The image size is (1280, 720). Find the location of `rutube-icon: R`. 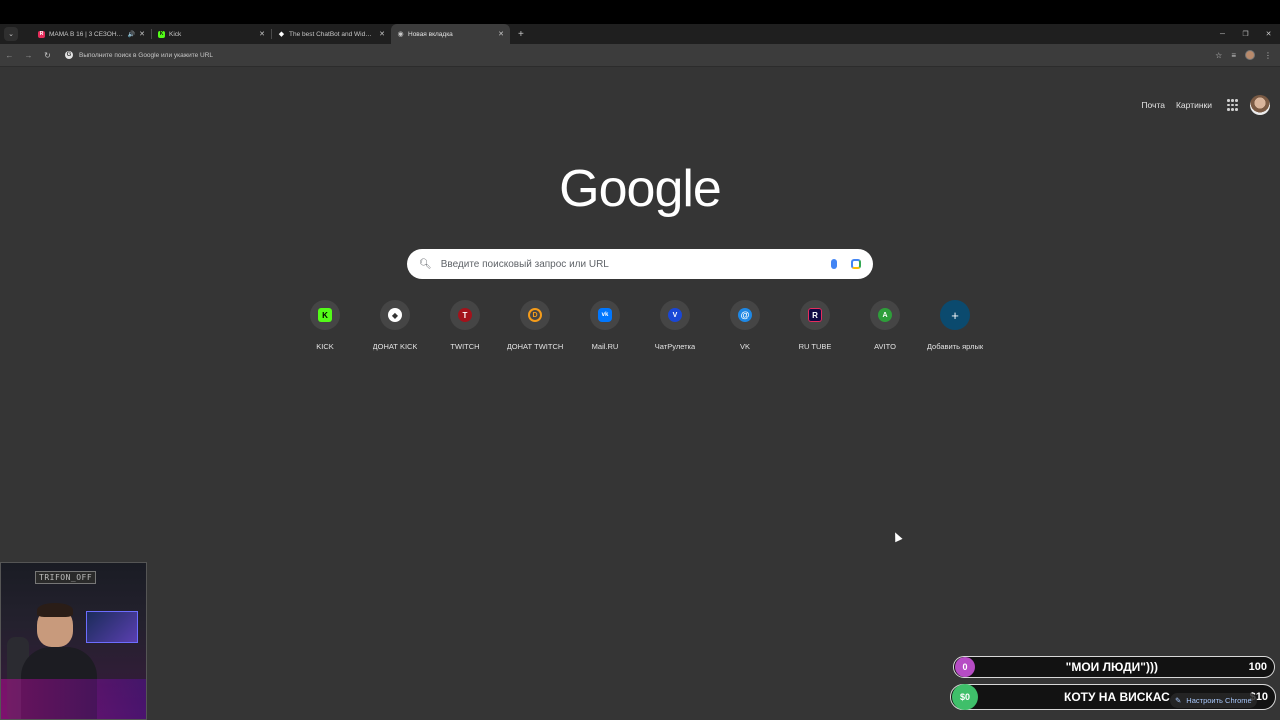

rutube-icon: R is located at coordinates (815, 315).